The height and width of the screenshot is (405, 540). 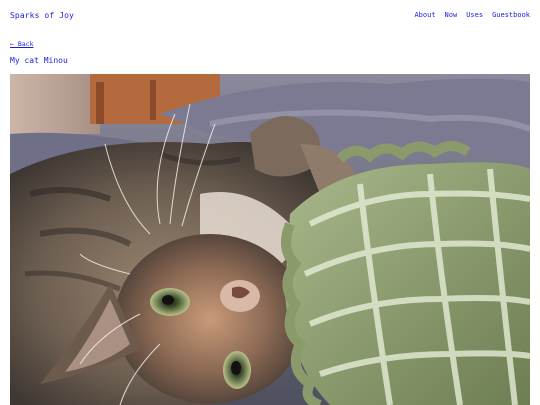 What do you see at coordinates (424, 15) in the screenshot?
I see `nav-link-about: About` at bounding box center [424, 15].